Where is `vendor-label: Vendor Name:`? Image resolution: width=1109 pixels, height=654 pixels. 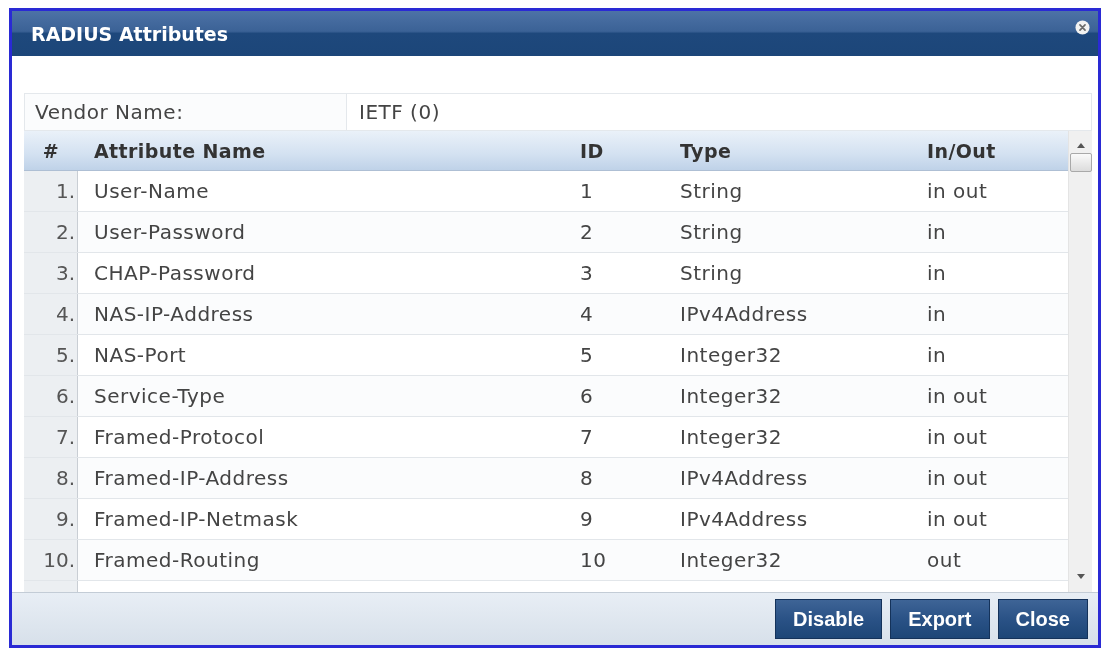 vendor-label: Vendor Name: is located at coordinates (186, 112).